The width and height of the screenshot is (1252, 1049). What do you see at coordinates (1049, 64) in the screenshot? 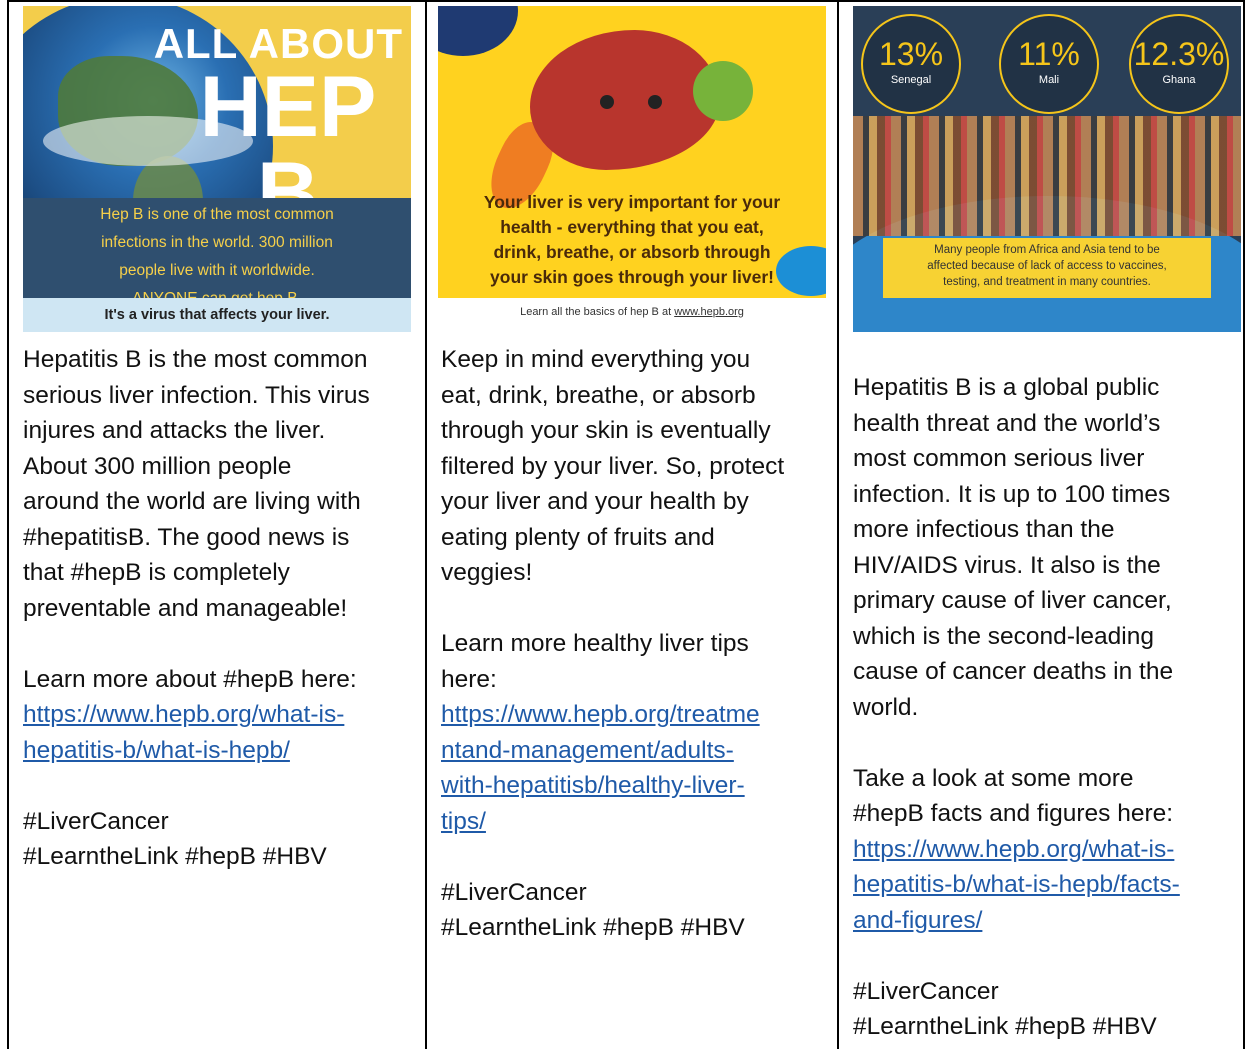
I see `stat-circle-mali: 11% Mali` at bounding box center [1049, 64].